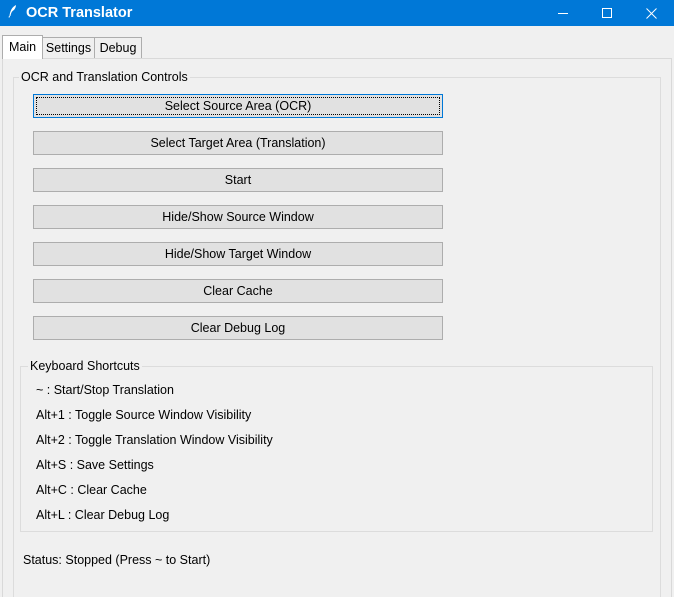 The height and width of the screenshot is (597, 674). What do you see at coordinates (105, 390) in the screenshot?
I see `shortcut-start-stop: ~ : Start/Stop Translation` at bounding box center [105, 390].